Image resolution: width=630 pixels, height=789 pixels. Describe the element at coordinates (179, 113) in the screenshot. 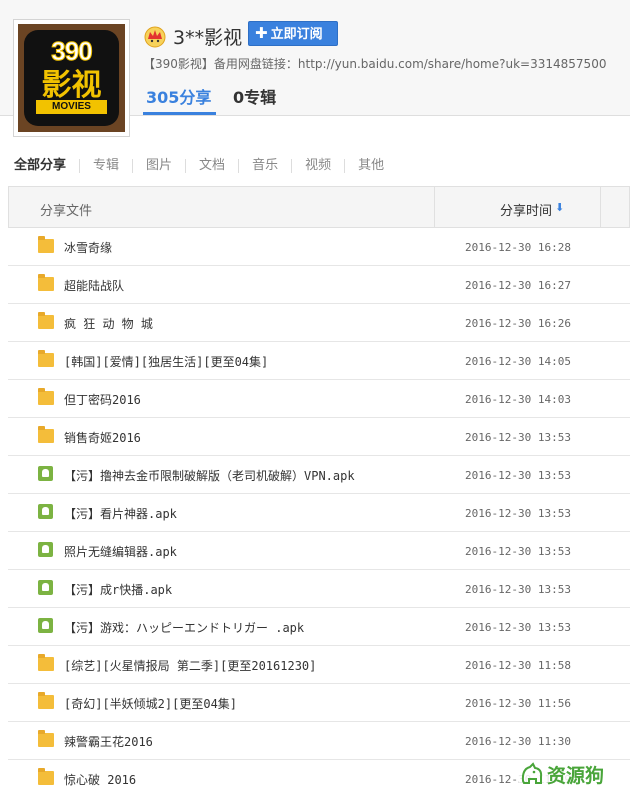

I see `active-tab-underline` at that location.